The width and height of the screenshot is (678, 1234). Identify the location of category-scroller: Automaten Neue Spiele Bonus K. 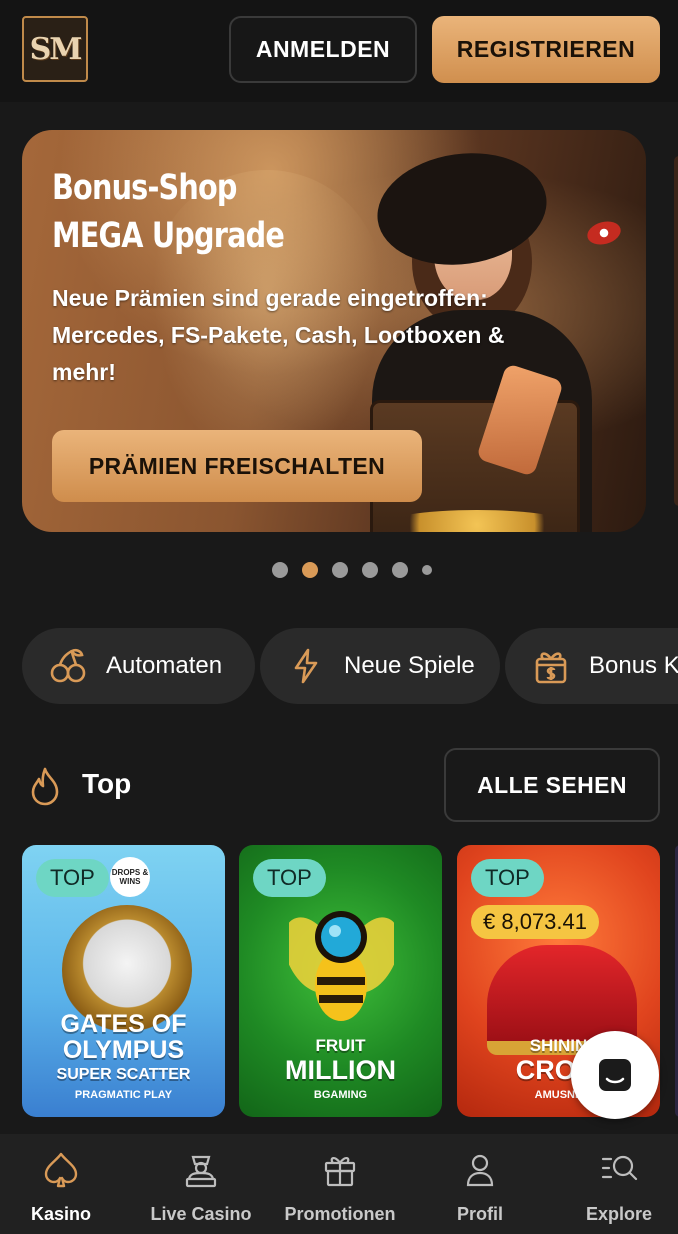
(350, 666).